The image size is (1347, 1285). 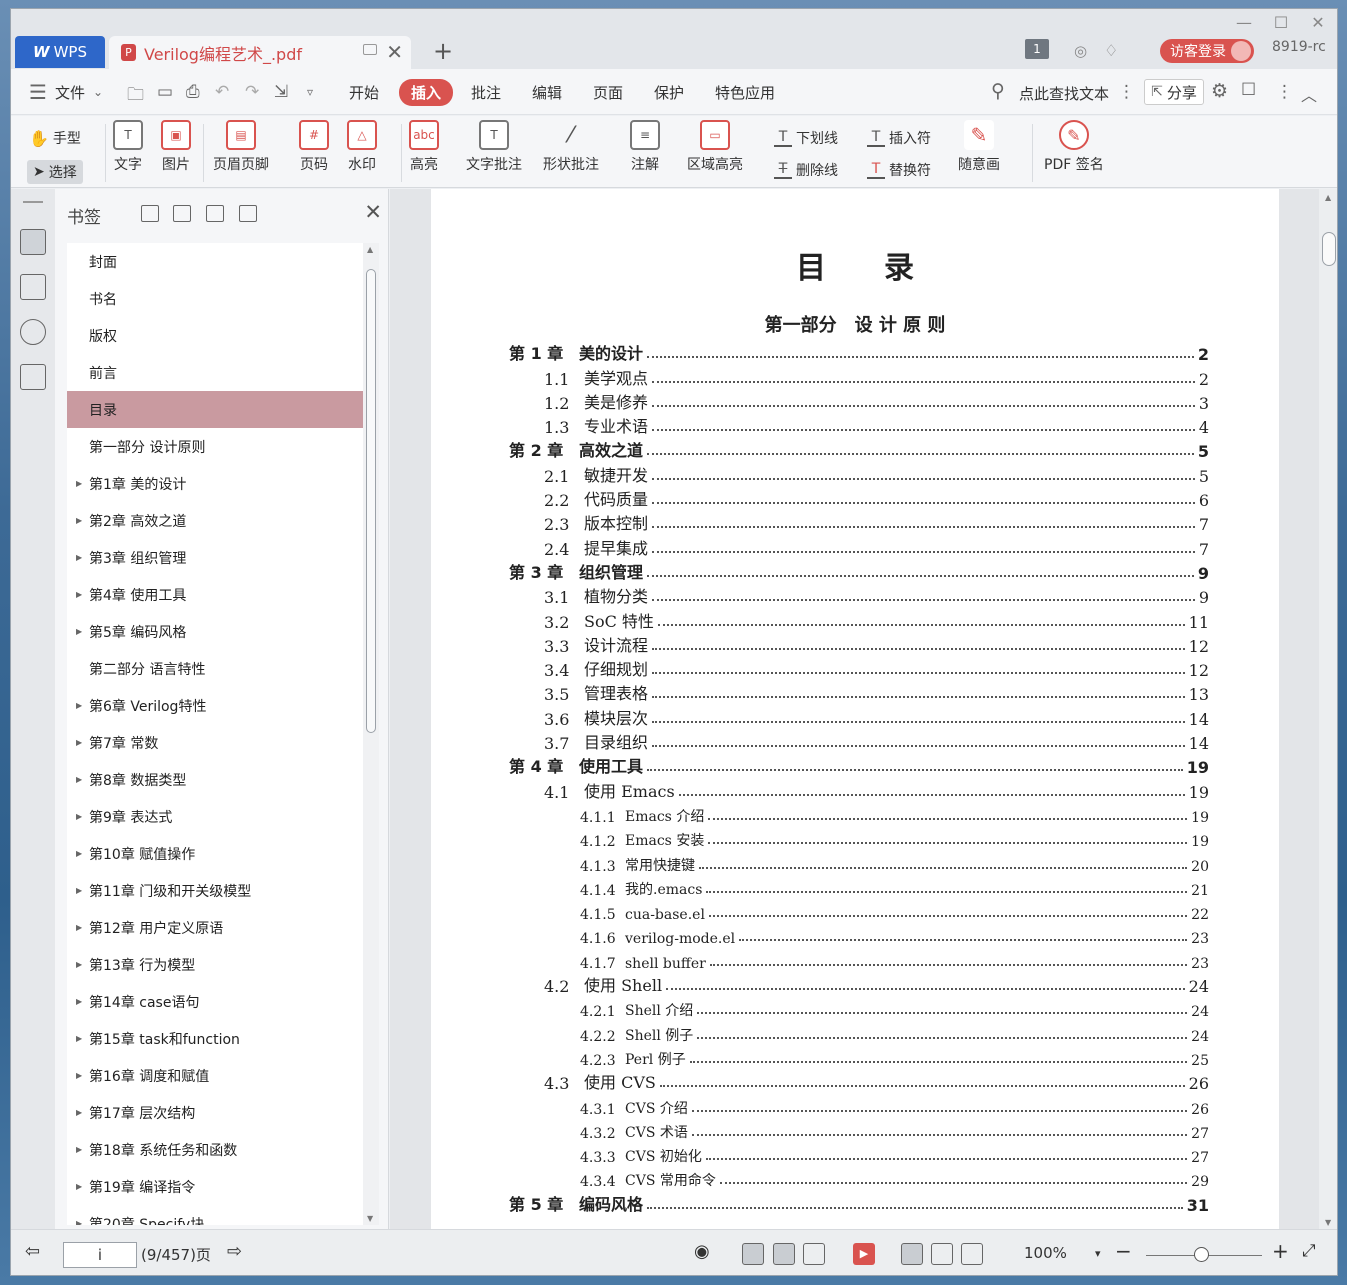 I want to click on menu-annotate: 批注, so click(x=486, y=92).